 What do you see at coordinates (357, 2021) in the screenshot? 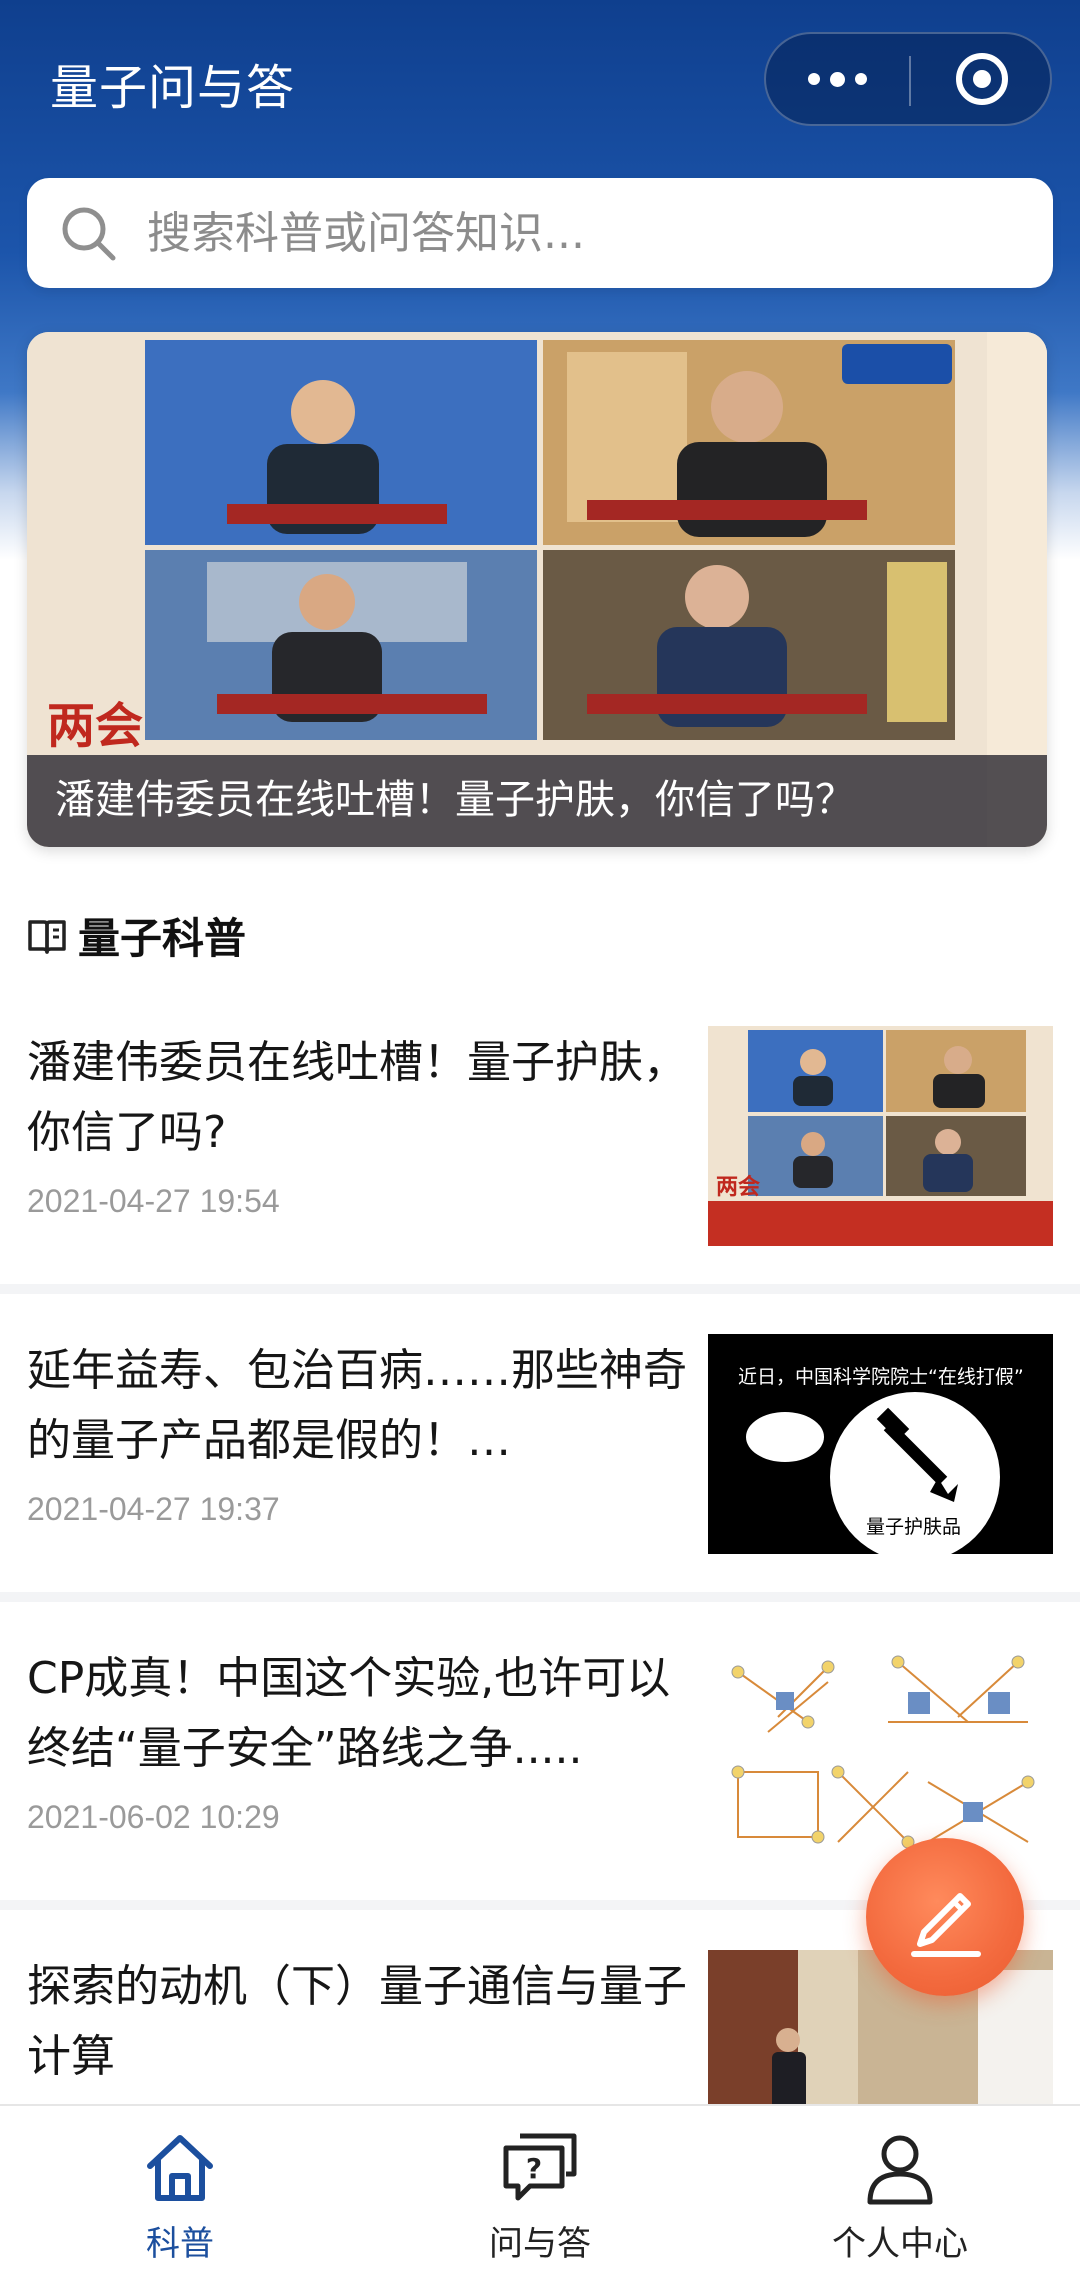
I see `article-title: 探索的动机（下）量子通信与量子计算` at bounding box center [357, 2021].